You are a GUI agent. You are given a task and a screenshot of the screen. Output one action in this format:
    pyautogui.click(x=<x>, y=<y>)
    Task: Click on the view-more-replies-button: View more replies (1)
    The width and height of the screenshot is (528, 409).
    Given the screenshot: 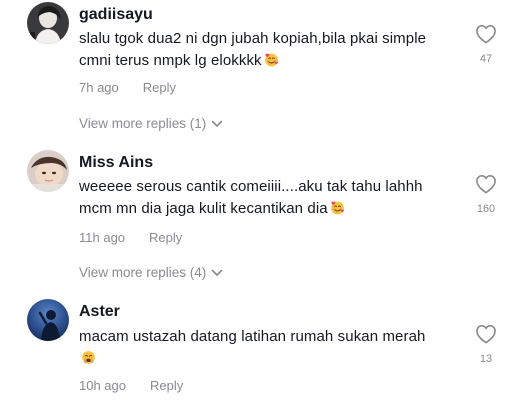 What is the action you would take?
    pyautogui.click(x=151, y=123)
    